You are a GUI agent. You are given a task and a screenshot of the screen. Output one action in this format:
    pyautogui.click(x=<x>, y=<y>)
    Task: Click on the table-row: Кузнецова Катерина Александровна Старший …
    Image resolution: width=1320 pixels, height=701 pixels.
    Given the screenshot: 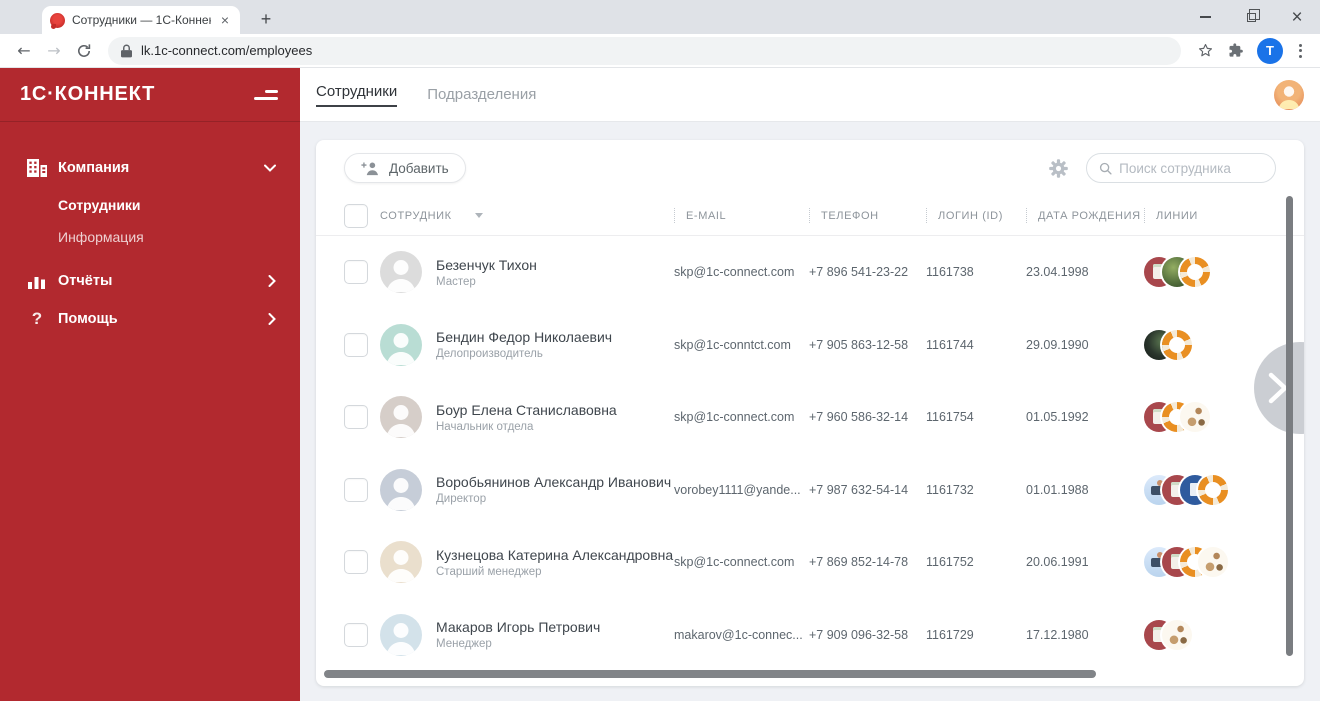 What is the action you would take?
    pyautogui.click(x=810, y=562)
    